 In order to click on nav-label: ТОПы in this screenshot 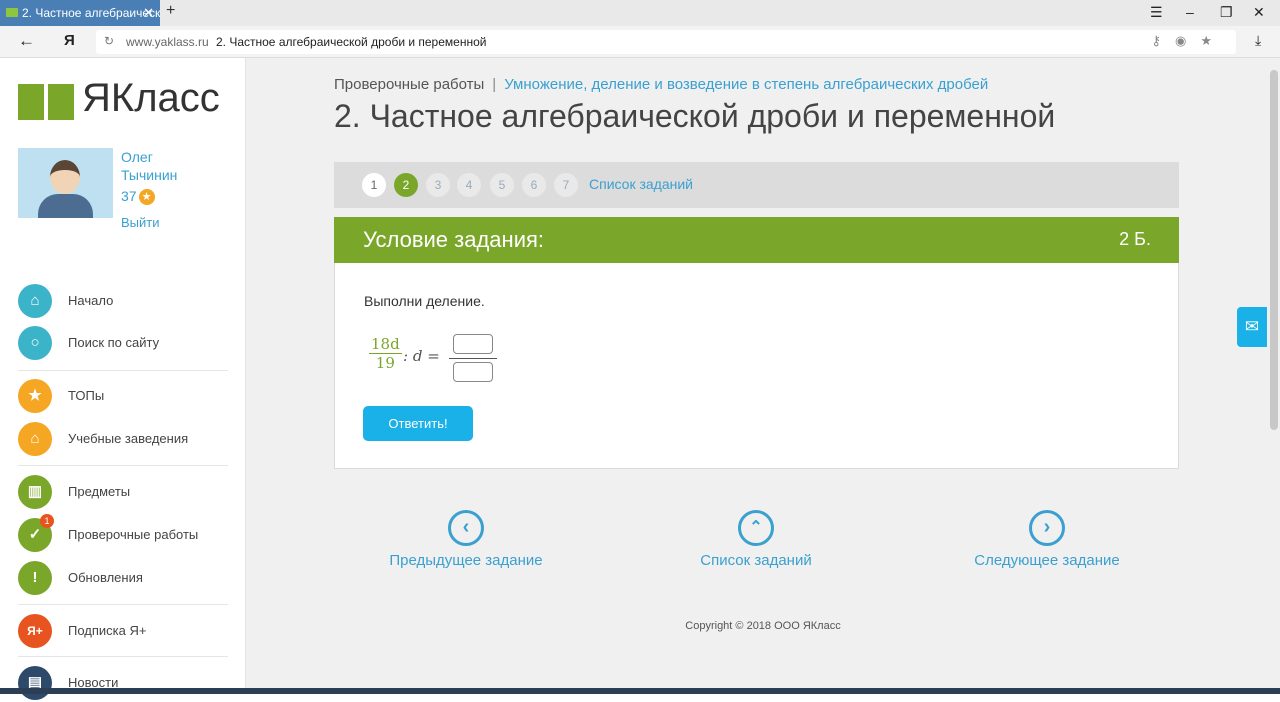, I will do `click(86, 395)`.